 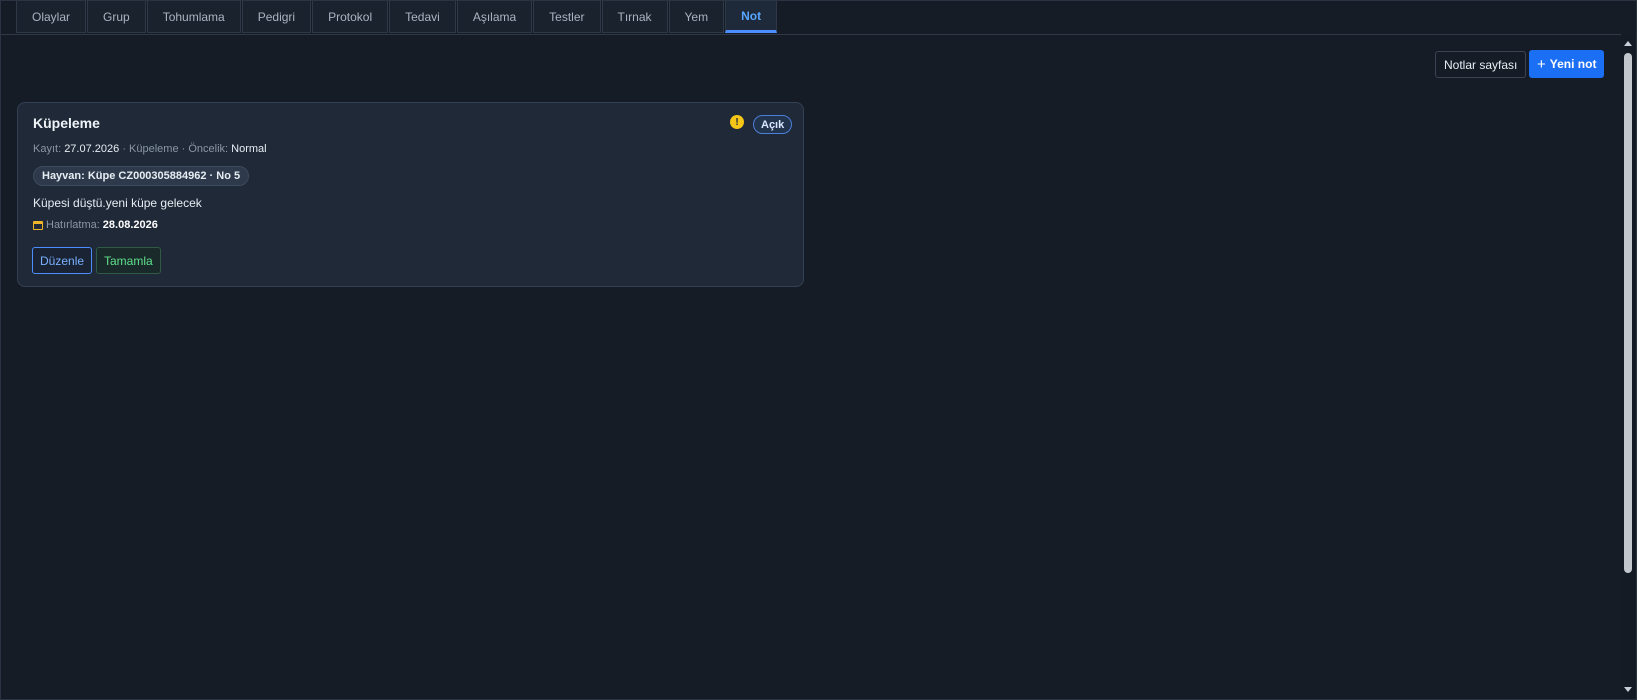 I want to click on tab-tedavi: Tedavi, so click(x=422, y=17).